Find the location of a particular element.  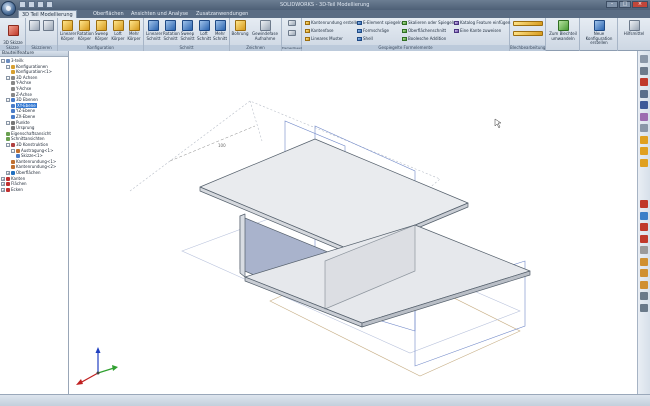

loft-body-button: Loft Körper is located at coordinates (118, 30).